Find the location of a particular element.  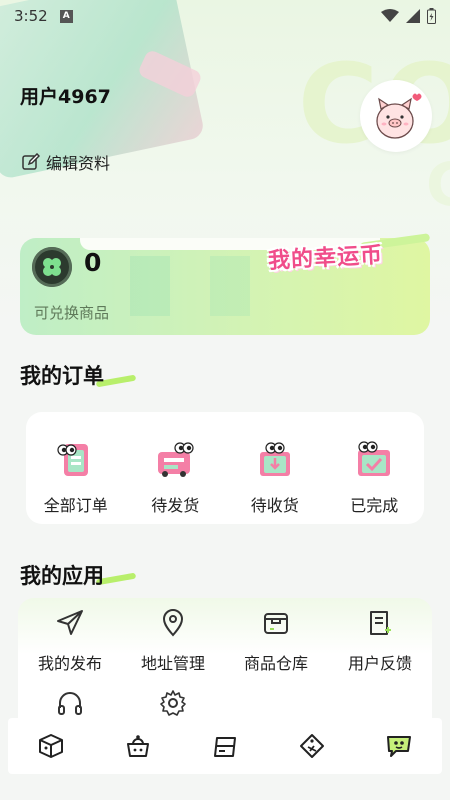

box-icon is located at coordinates (51, 746).